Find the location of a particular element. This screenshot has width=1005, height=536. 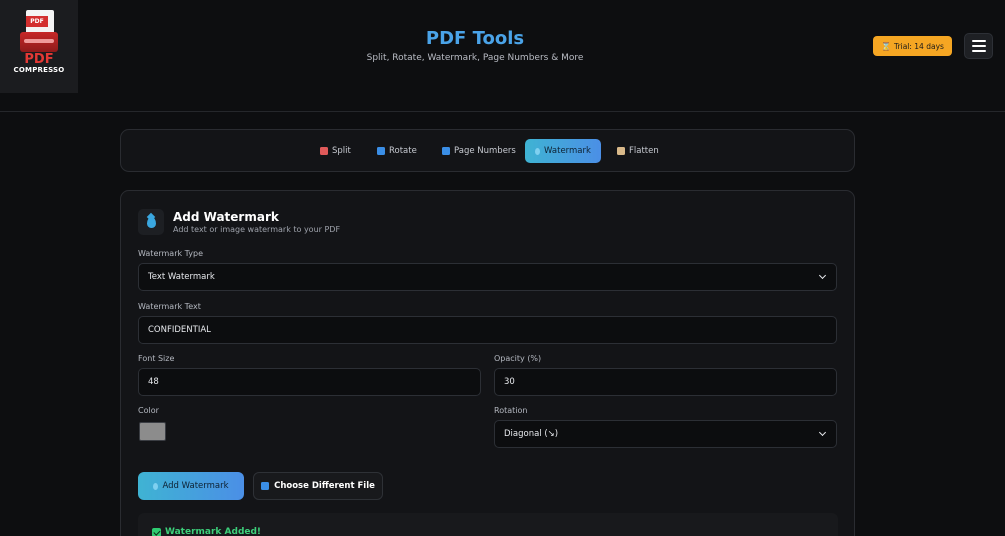

rotation-select: Diagonal (↘) is located at coordinates (665, 434).